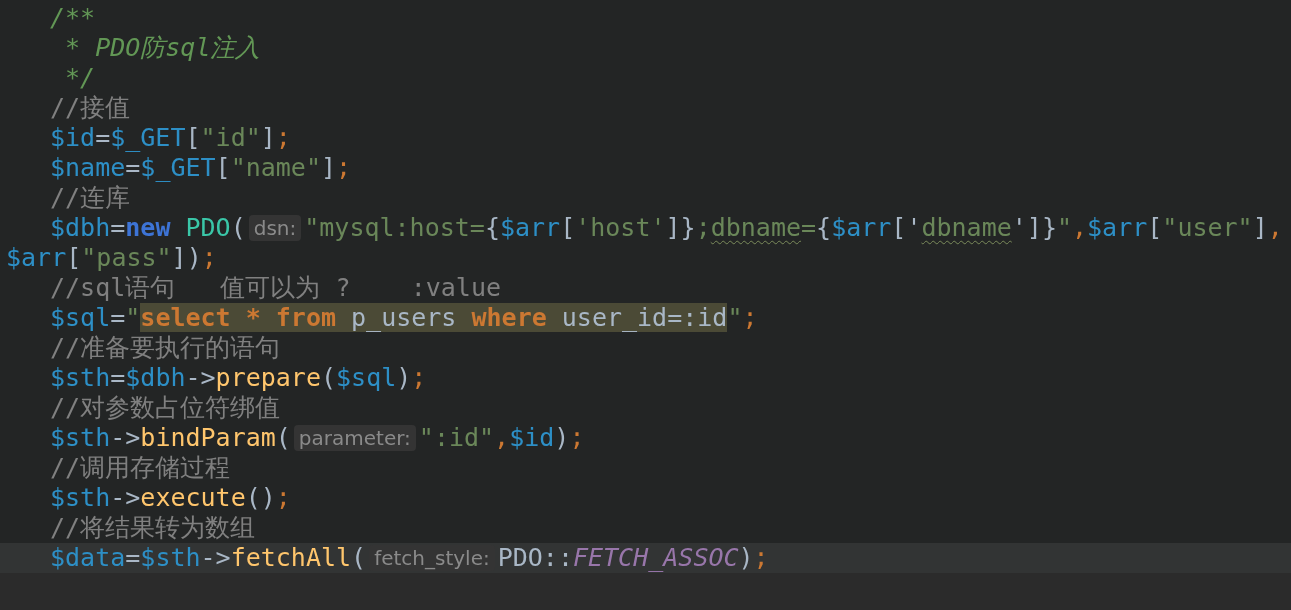 This screenshot has height=610, width=1291. What do you see at coordinates (275, 228) in the screenshot?
I see `parameter-hint: dsn:` at bounding box center [275, 228].